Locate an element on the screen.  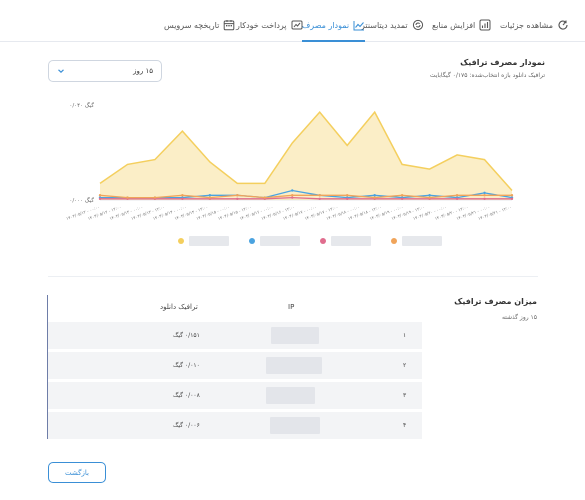
calendar-icon is located at coordinates (229, 25).